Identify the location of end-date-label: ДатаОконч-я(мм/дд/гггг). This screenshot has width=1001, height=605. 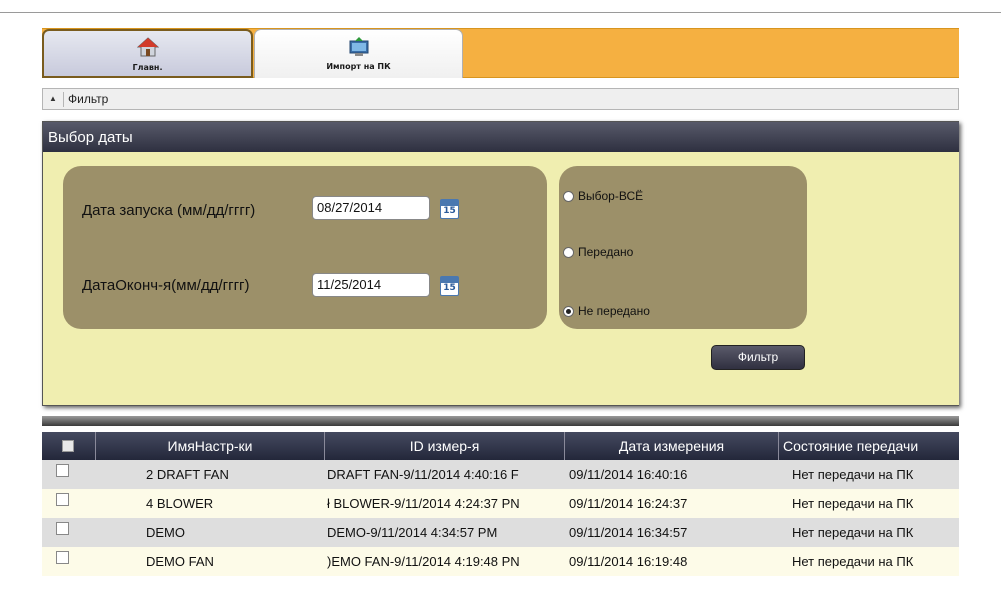
(166, 285).